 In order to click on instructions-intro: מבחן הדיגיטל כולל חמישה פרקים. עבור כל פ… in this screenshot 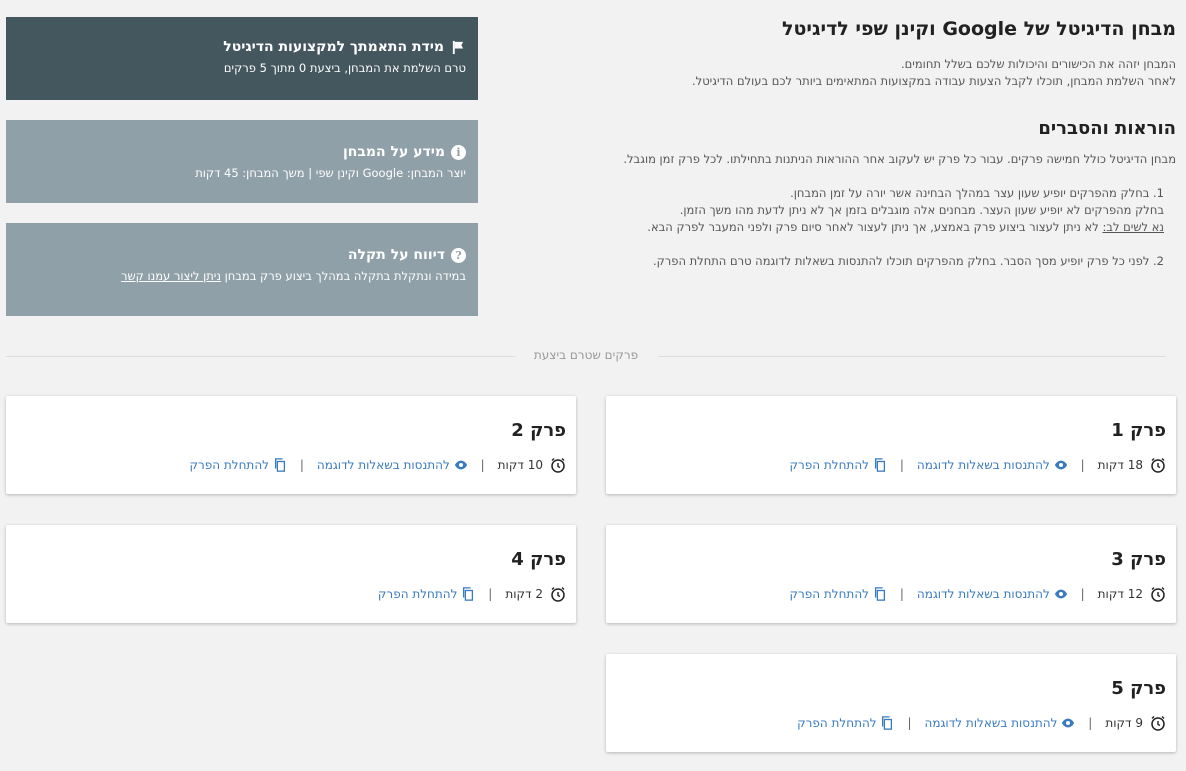, I will do `click(899, 159)`.